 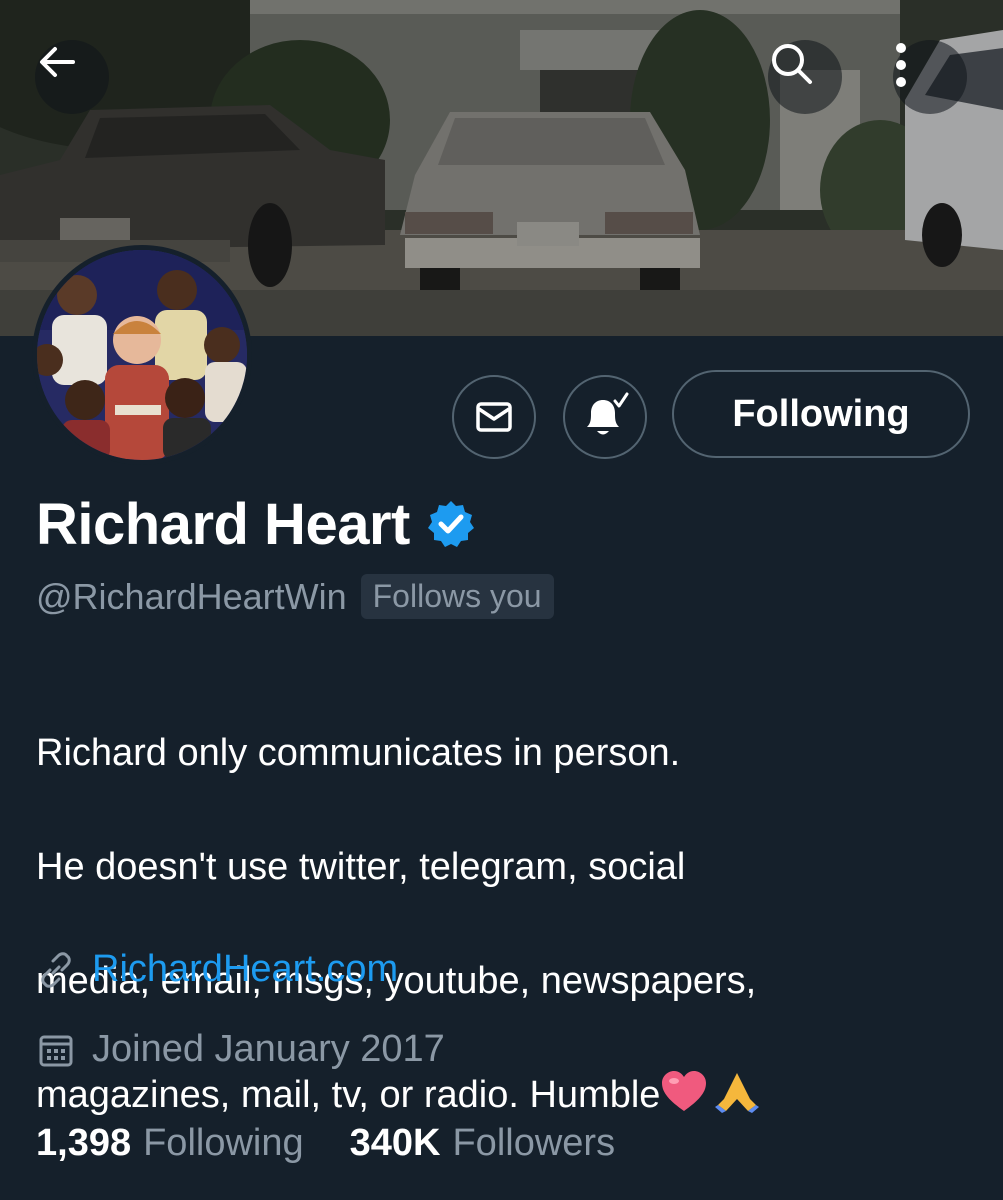 I want to click on avatar, so click(x=142, y=355).